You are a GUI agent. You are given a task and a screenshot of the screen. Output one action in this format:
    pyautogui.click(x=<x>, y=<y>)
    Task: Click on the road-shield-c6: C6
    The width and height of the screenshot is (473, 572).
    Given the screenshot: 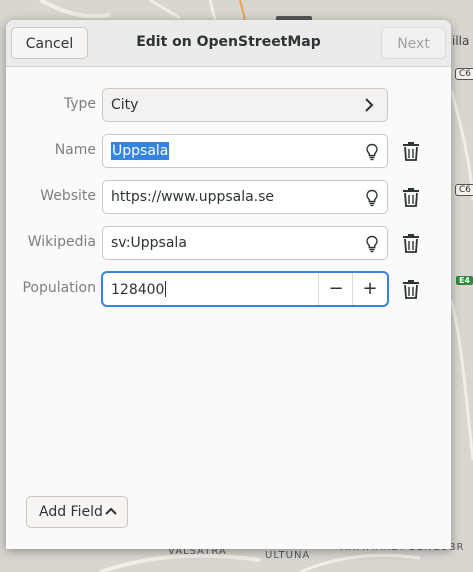 What is the action you would take?
    pyautogui.click(x=464, y=74)
    